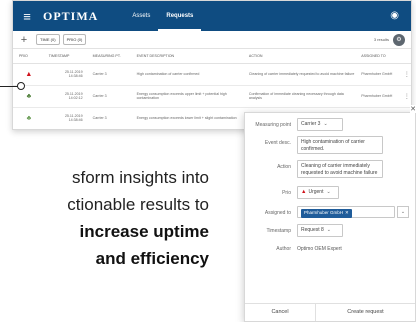 The width and height of the screenshot is (416, 322). I want to click on assignee-tag-label: Pharmhuber GmbH, so click(324, 212).